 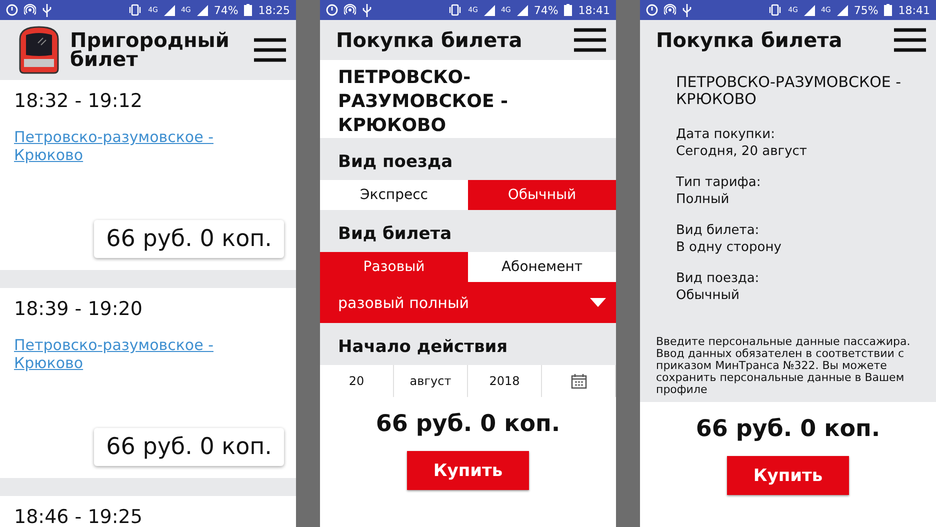 What do you see at coordinates (598, 302) in the screenshot?
I see `dropdown-arrow-icon` at bounding box center [598, 302].